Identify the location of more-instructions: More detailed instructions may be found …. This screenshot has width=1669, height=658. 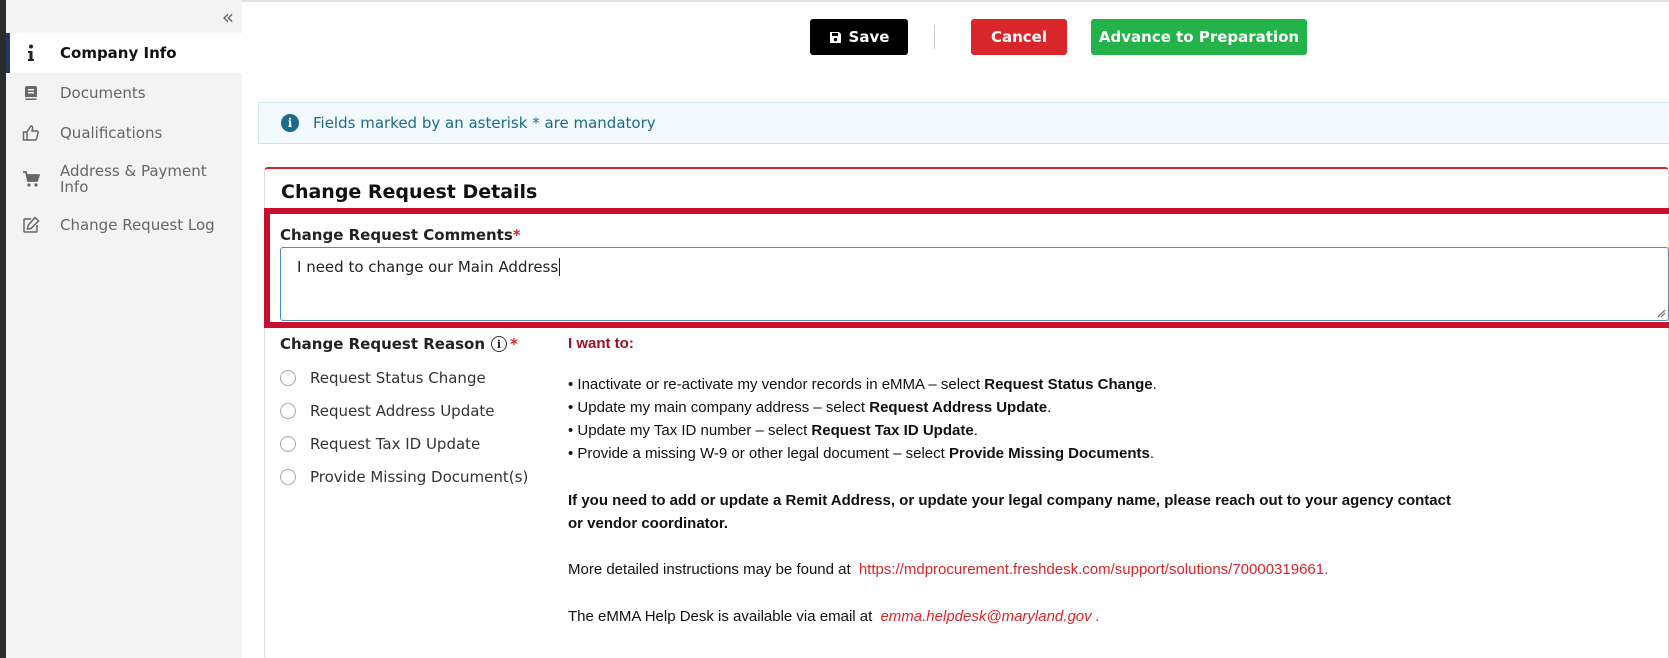
(1018, 569).